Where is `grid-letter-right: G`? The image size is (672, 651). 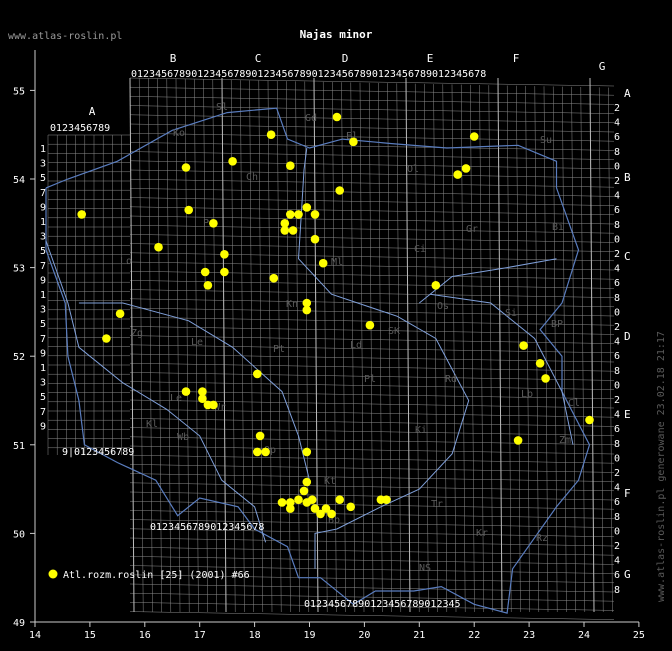
grid-letter-right: G is located at coordinates (627, 574).